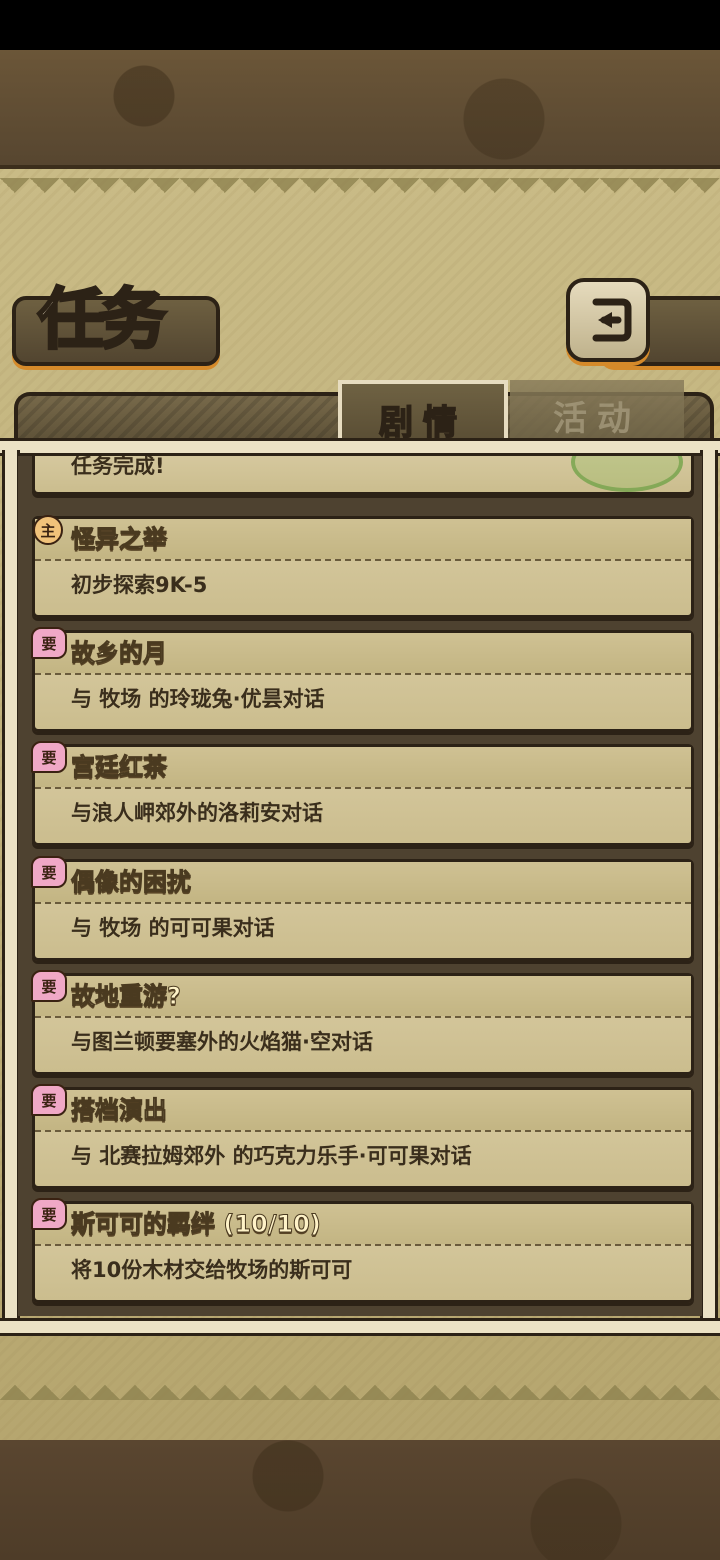  I want to click on quest-card: 要 宫廷红茶 与浪人岬郊外的洛莉安对话, so click(362, 793).